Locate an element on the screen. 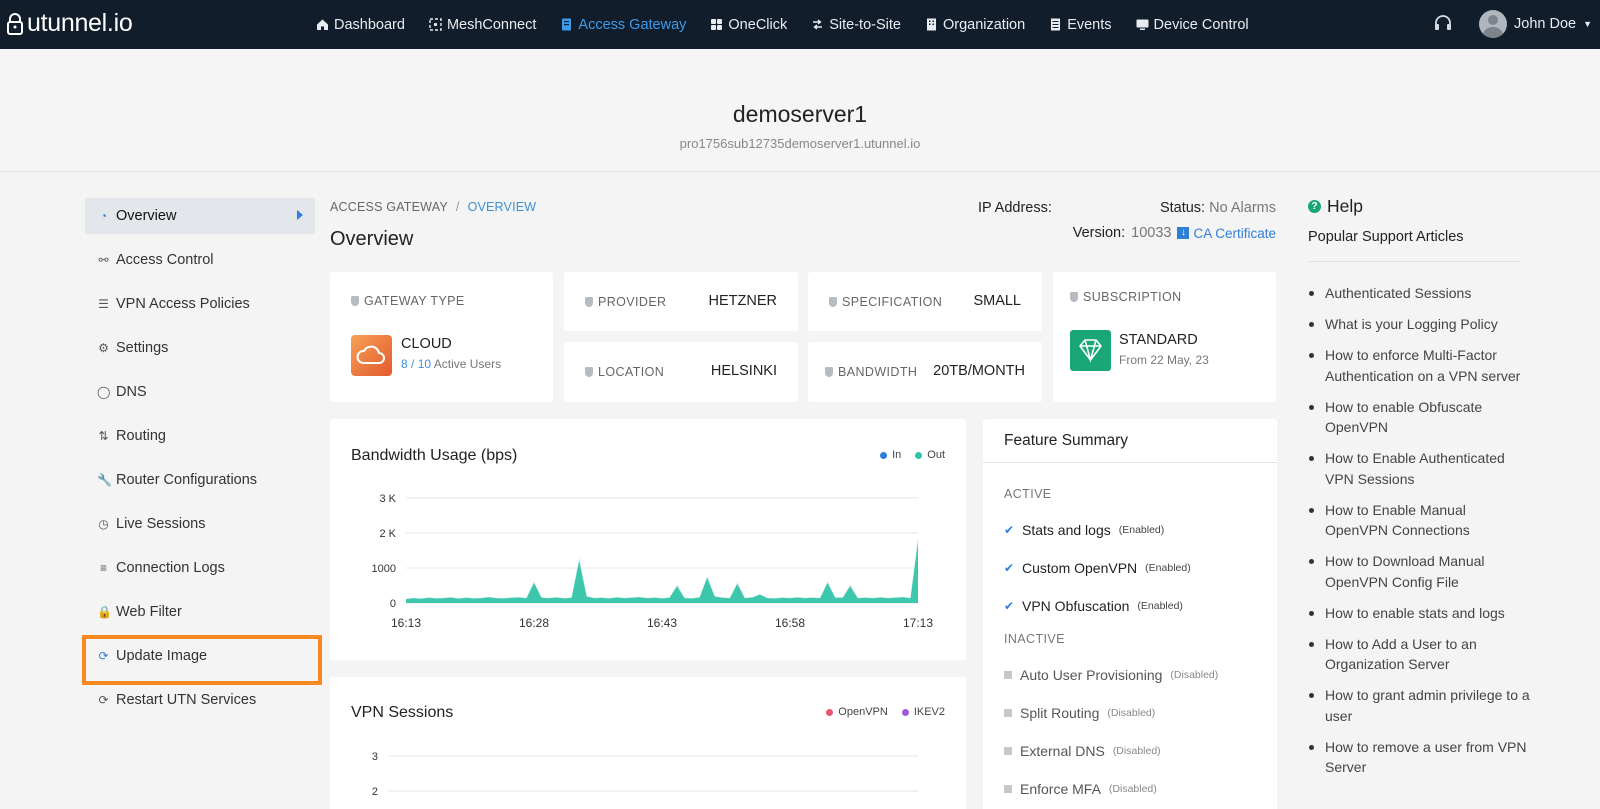  wrench-icon: 🔧 is located at coordinates (104, 480).